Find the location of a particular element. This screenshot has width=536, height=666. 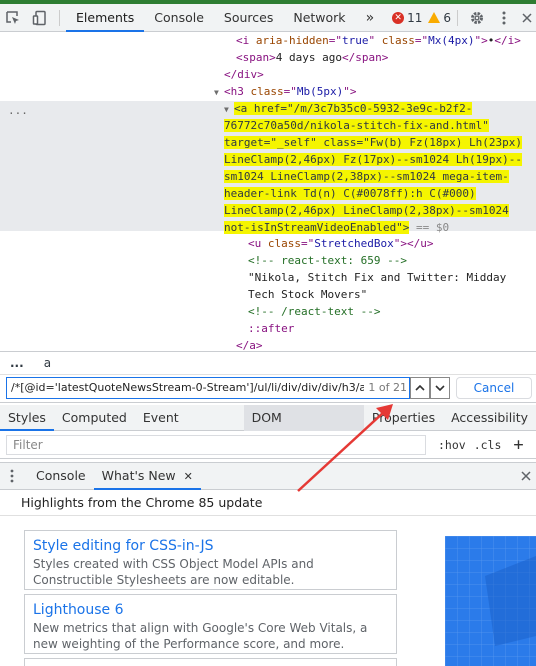

chevron-up-icon is located at coordinates (420, 388).